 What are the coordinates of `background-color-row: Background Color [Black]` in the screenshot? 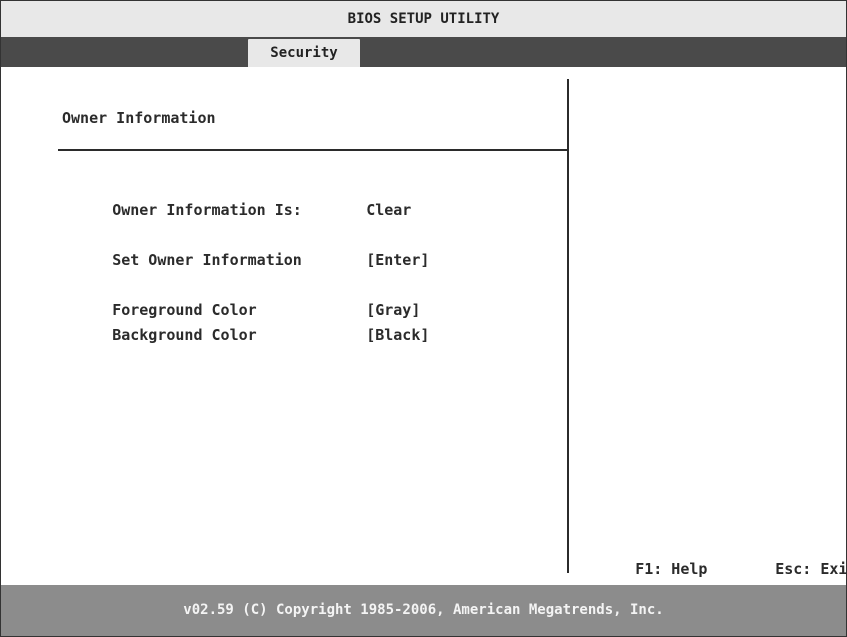 It's located at (243, 335).